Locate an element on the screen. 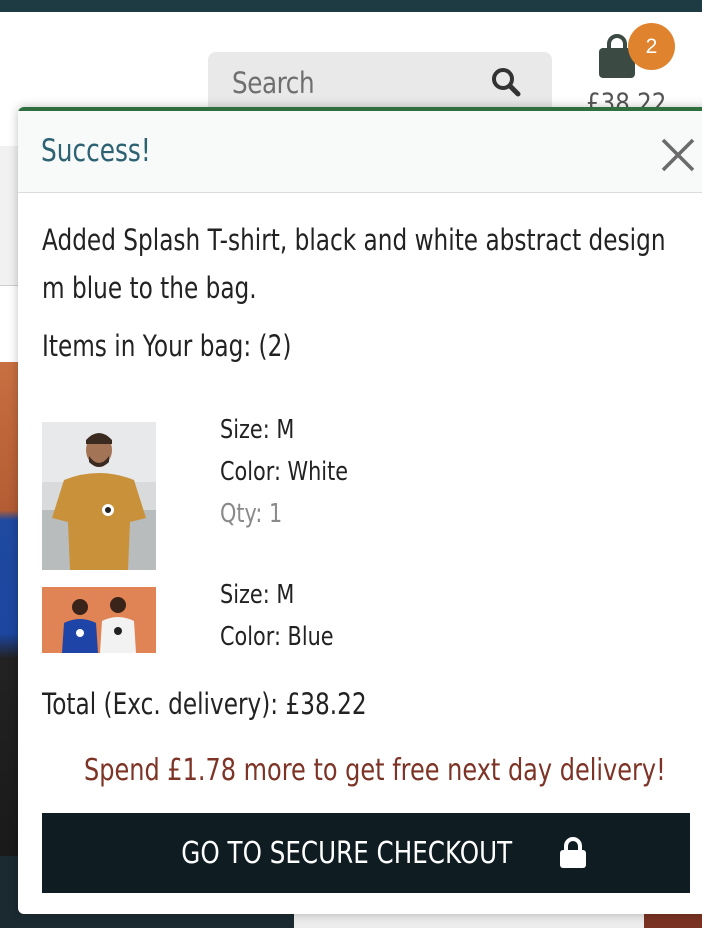 The width and height of the screenshot is (702, 928). checkout-button-label: GO TO SECURE CHECKOUT is located at coordinates (347, 853).